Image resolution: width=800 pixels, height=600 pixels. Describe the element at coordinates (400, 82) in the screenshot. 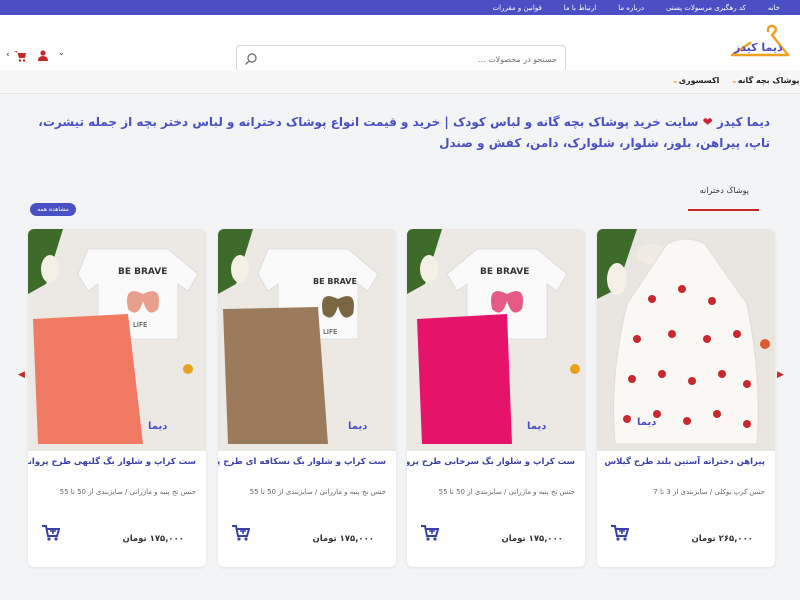

I see `main-nav: ⌄پوشاک بچه گانه ⌄اکسسوری` at that location.